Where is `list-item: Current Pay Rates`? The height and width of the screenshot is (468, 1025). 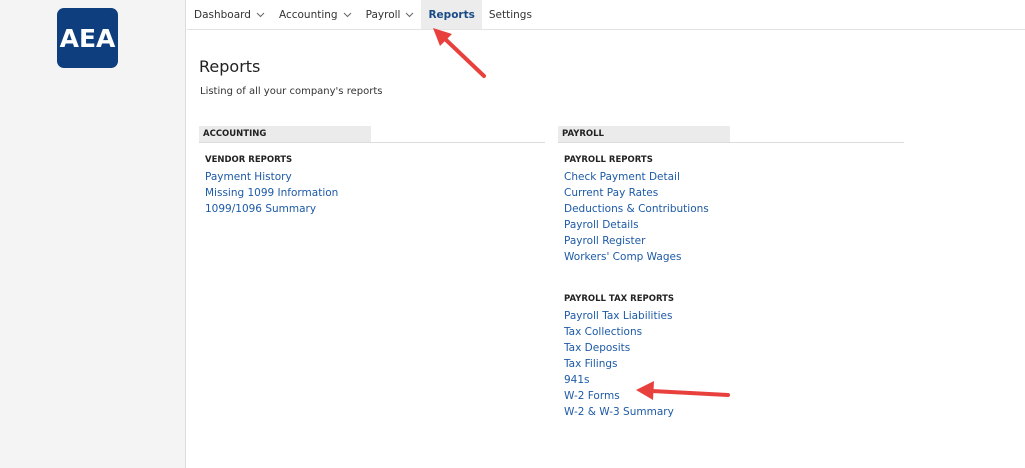 list-item: Current Pay Rates is located at coordinates (734, 193).